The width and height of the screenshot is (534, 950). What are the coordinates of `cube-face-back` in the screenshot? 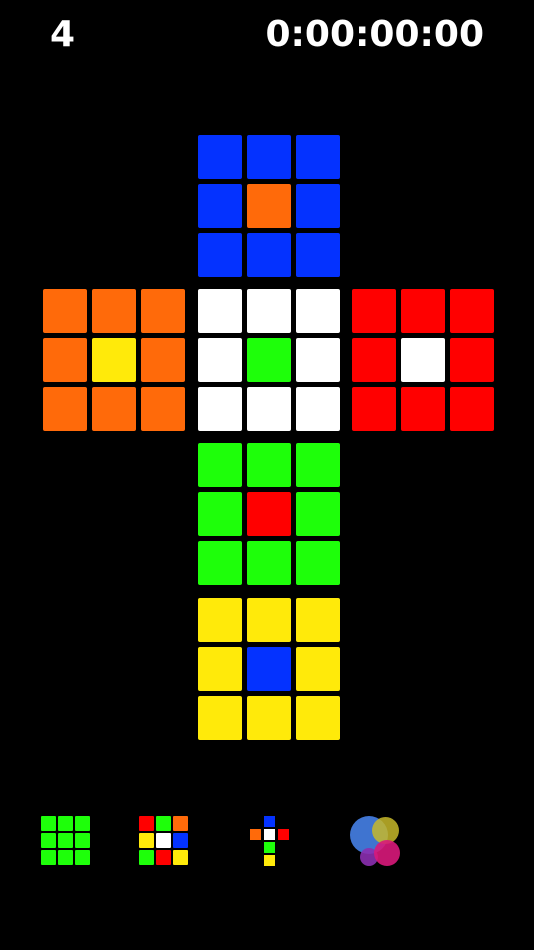 It's located at (269, 669).